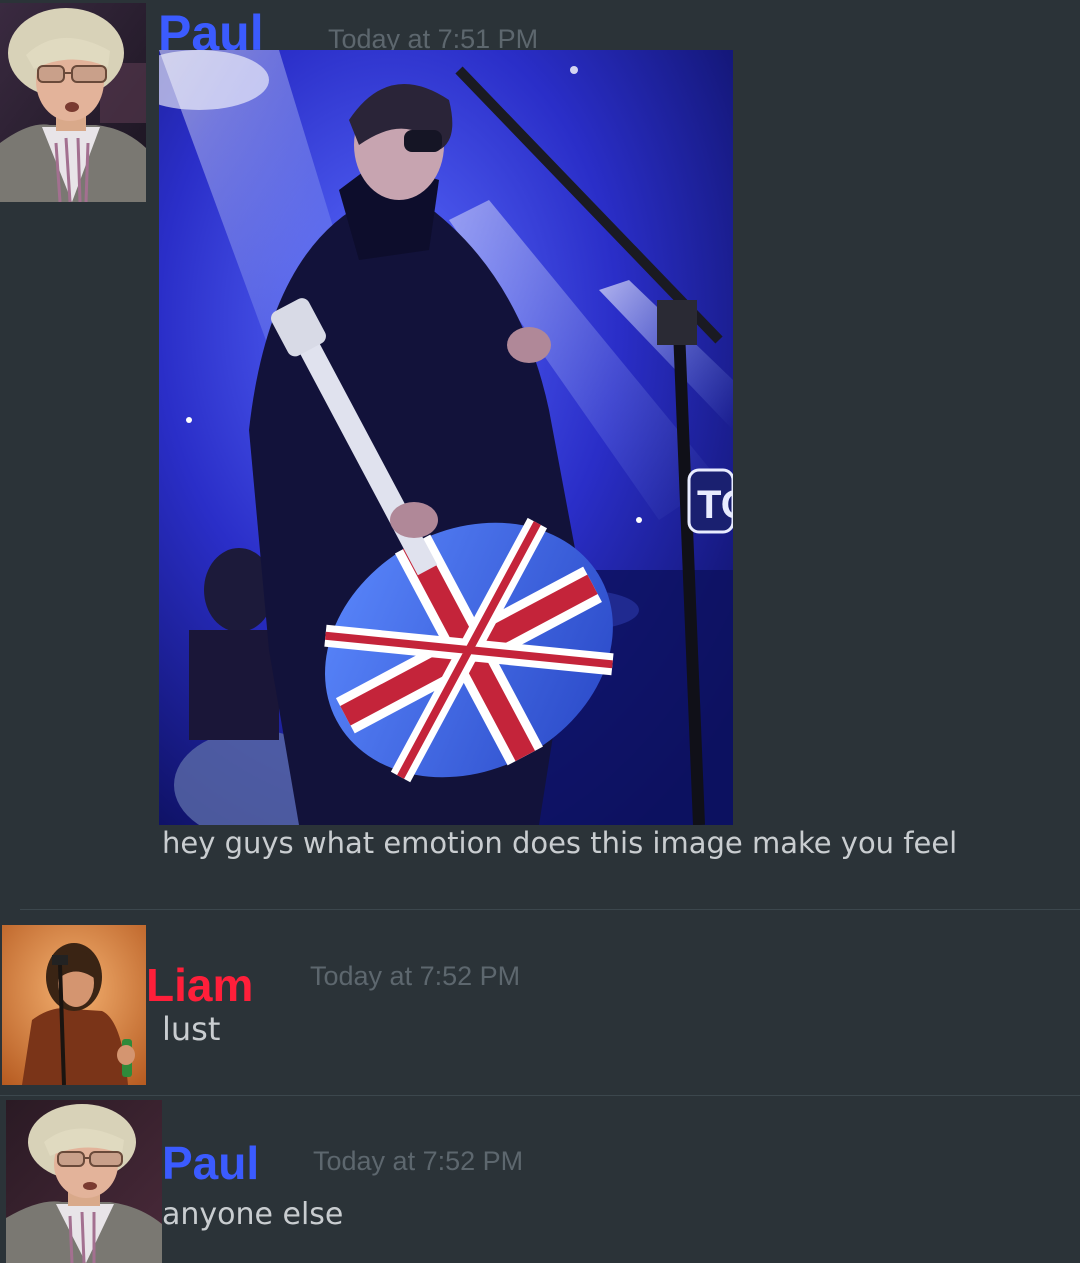 This screenshot has width=1080, height=1263. Describe the element at coordinates (715, 505) in the screenshot. I see `stage-sign-text: TO` at that location.